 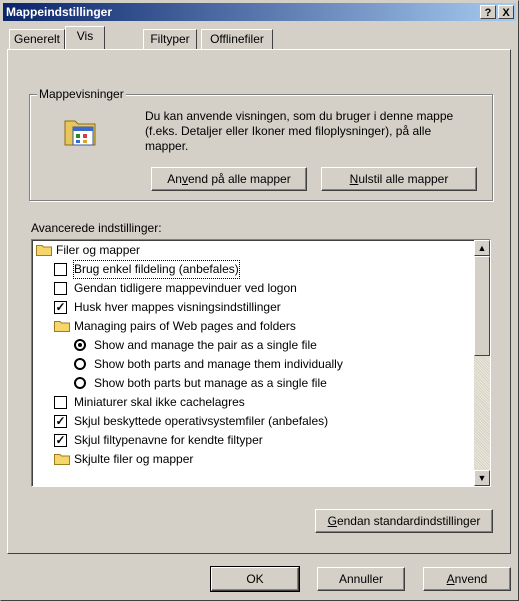 I want to click on tab-label: Generelt, so click(x=37, y=39).